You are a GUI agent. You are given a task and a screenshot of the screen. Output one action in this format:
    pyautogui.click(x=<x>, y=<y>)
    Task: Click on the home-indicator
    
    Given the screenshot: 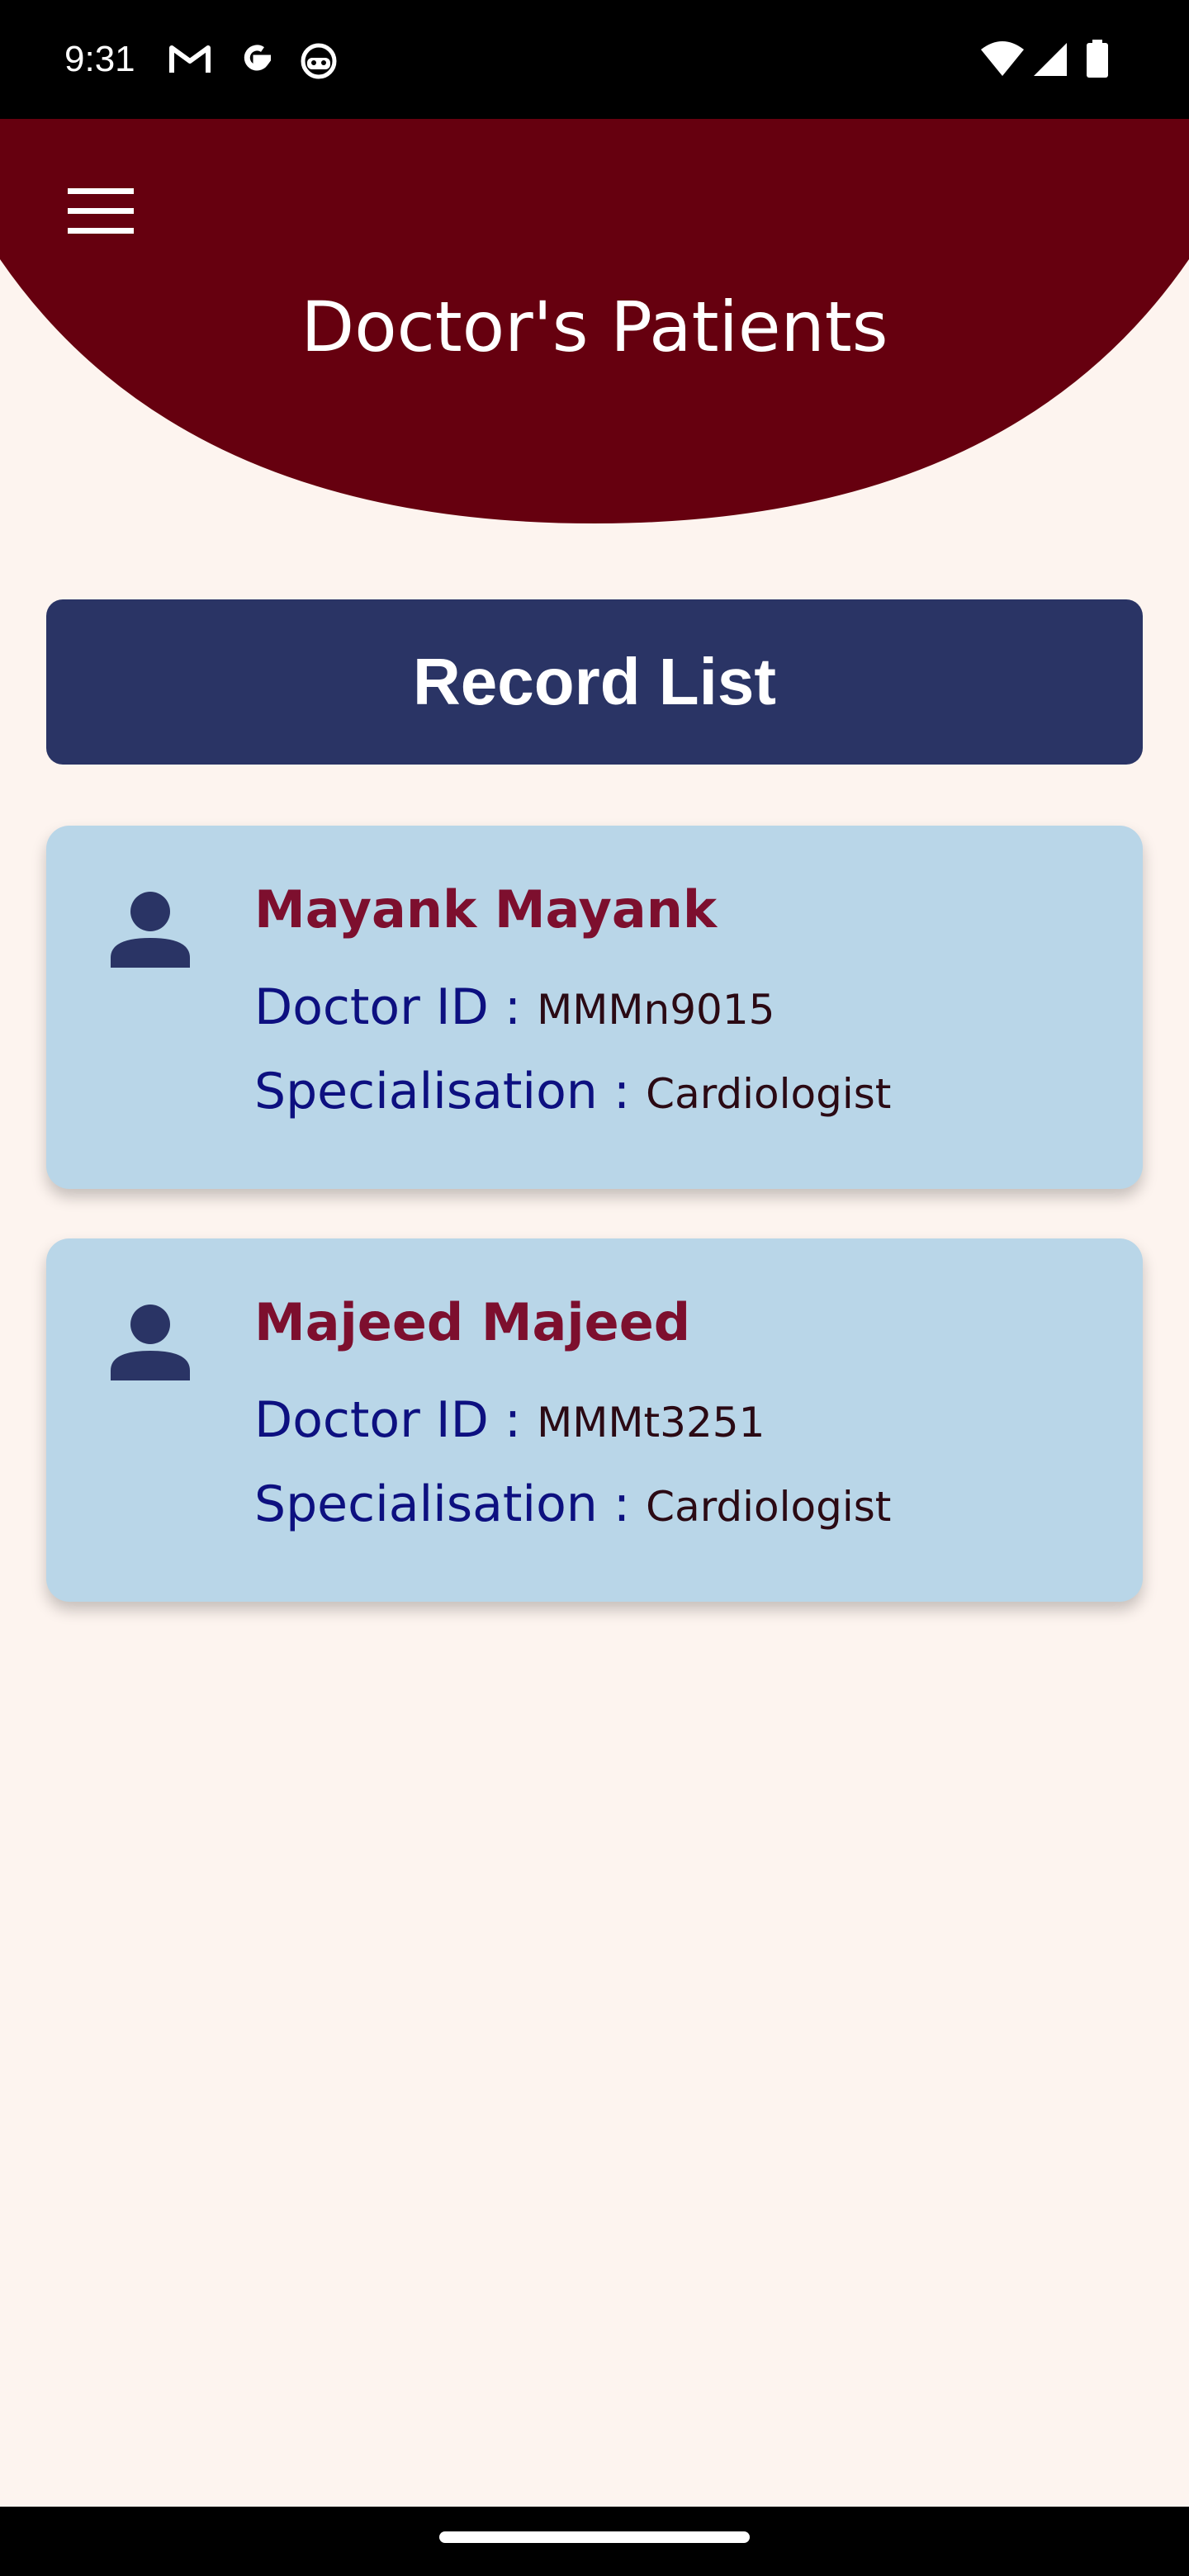 What is the action you would take?
    pyautogui.click(x=594, y=2537)
    